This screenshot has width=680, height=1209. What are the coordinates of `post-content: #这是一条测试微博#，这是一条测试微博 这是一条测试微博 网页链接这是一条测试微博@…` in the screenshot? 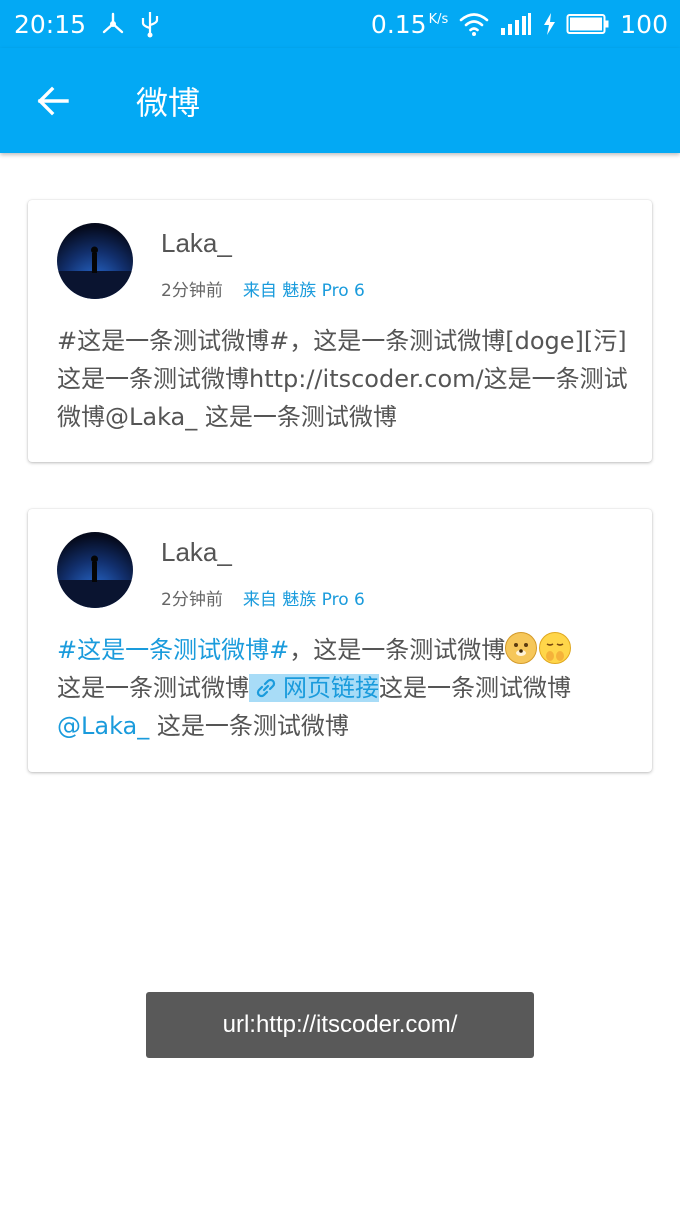 It's located at (343, 688).